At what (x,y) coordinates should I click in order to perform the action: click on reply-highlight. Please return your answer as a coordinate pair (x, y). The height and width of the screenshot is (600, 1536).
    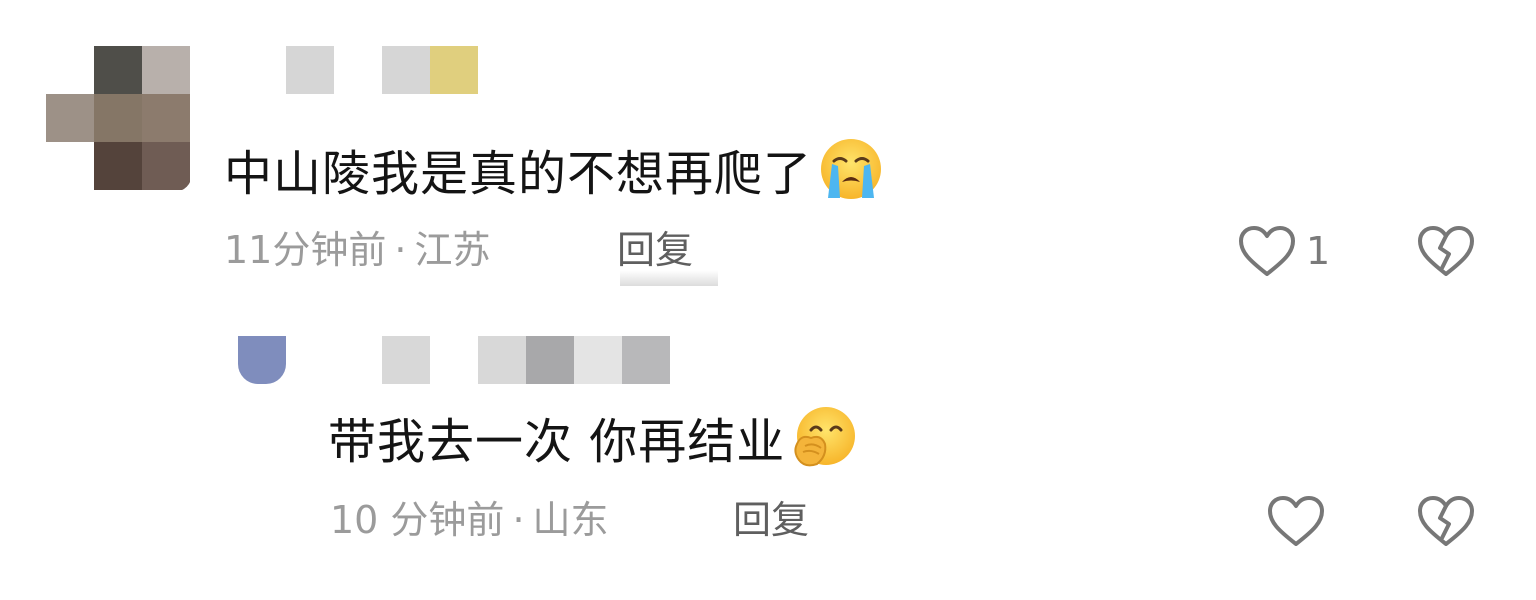
    Looking at the image, I should click on (669, 278).